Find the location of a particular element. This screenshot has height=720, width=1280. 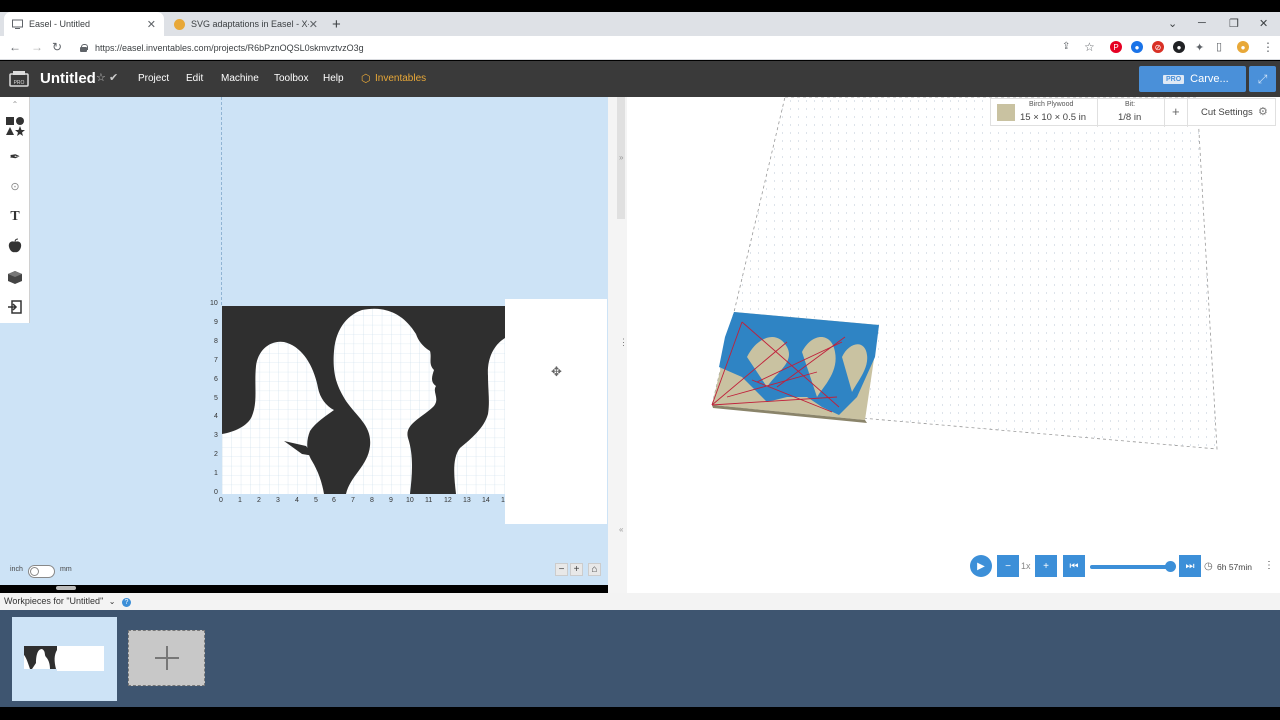

text-icon: T is located at coordinates (15, 217).